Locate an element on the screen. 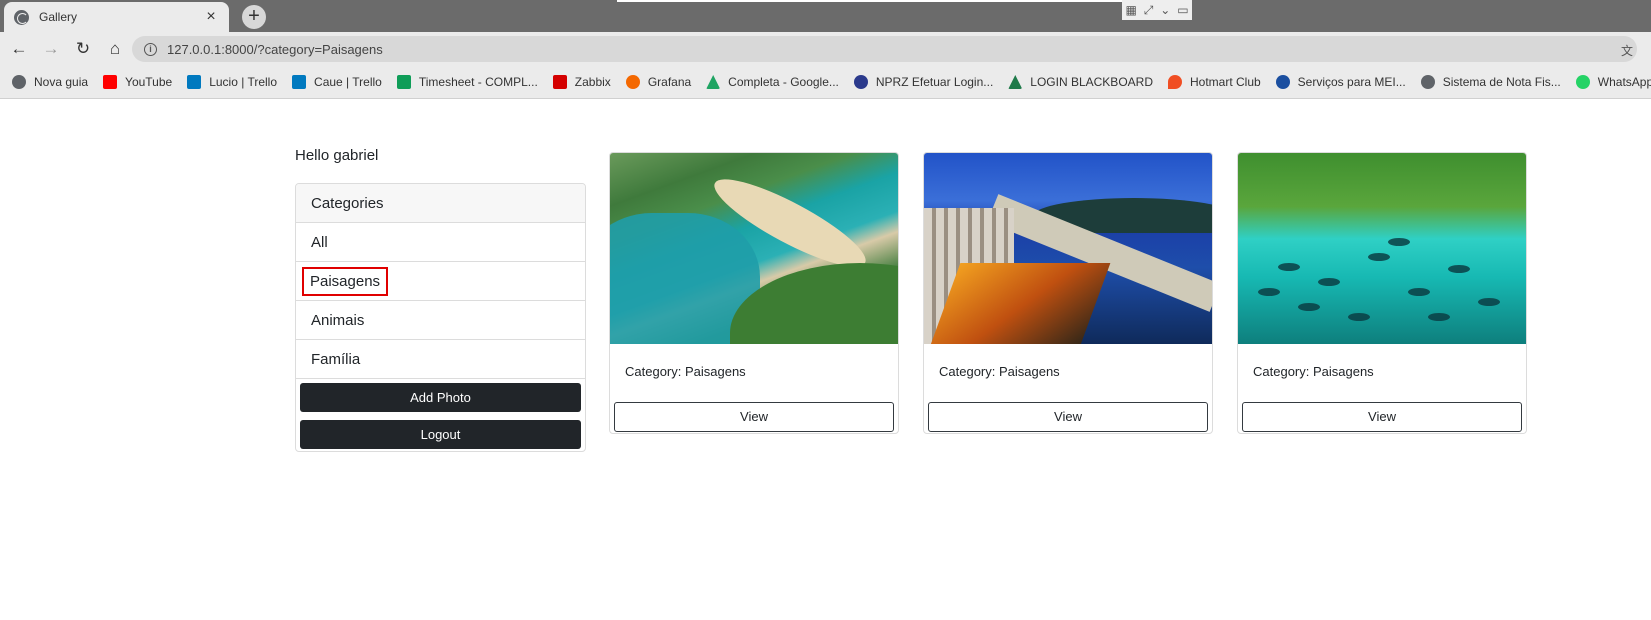  bookmark-item: Zabbix is located at coordinates (581, 82).